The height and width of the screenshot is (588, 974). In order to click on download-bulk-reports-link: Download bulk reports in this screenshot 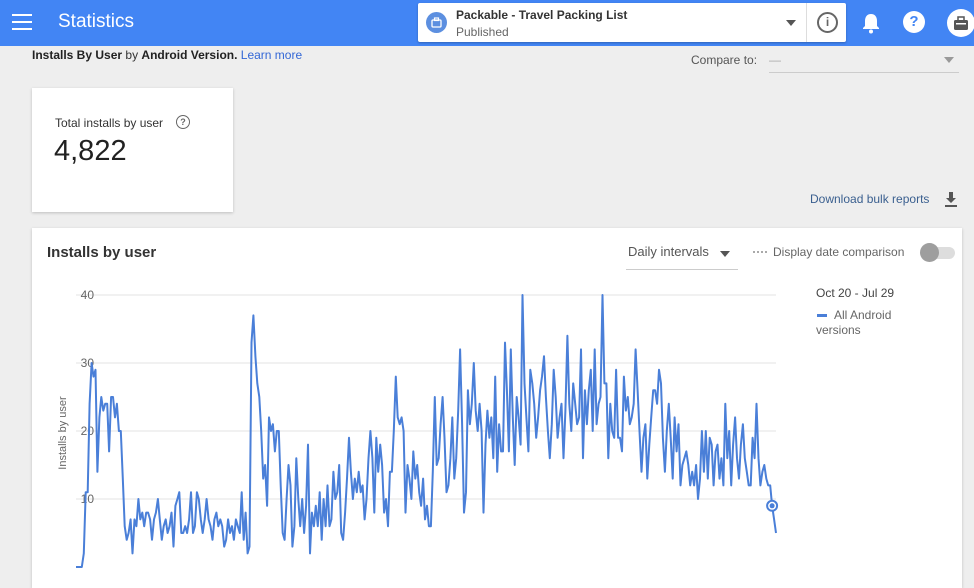, I will do `click(869, 199)`.